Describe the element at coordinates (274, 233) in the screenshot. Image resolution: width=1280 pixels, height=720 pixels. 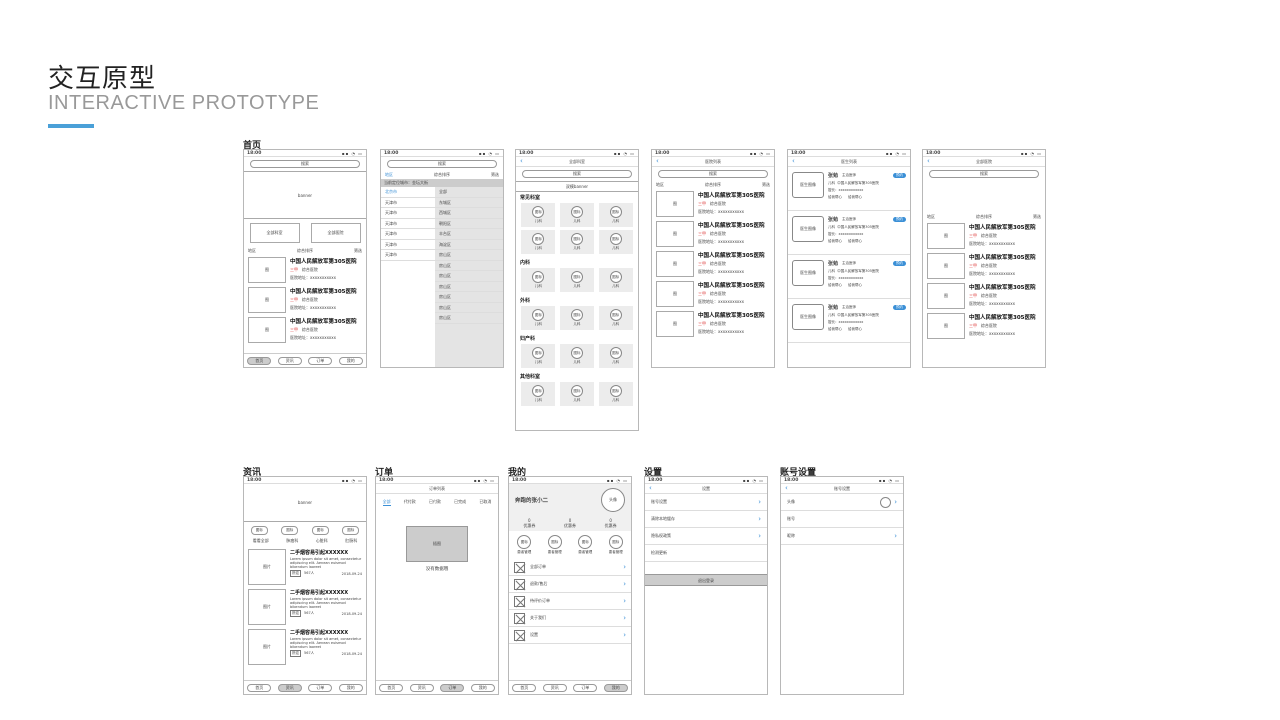
I see `all-dept-button: 全部科室` at that location.